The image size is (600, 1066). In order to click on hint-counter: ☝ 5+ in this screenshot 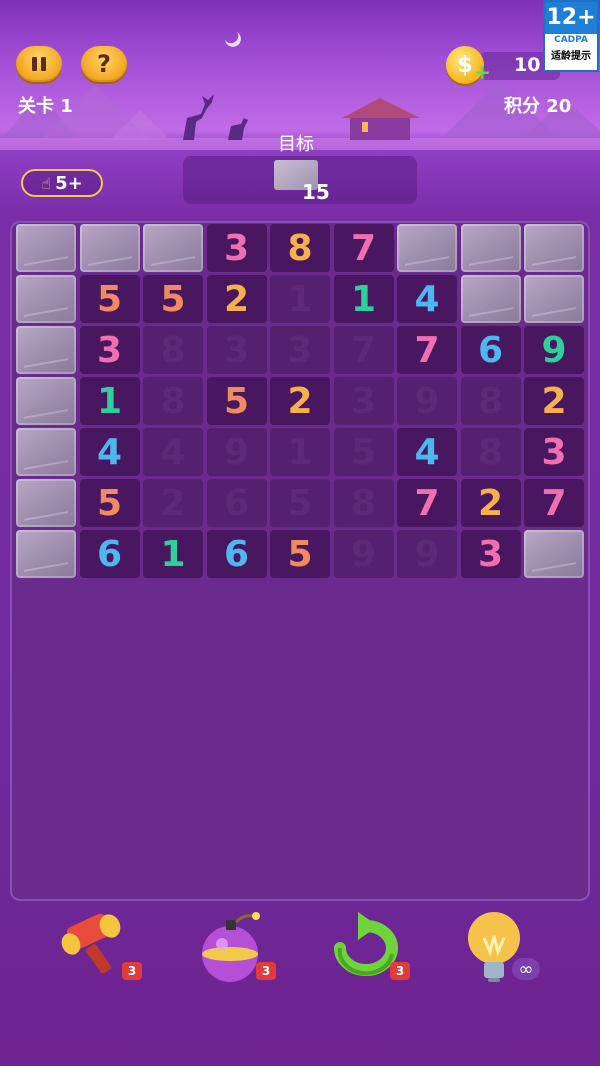, I will do `click(62, 183)`.